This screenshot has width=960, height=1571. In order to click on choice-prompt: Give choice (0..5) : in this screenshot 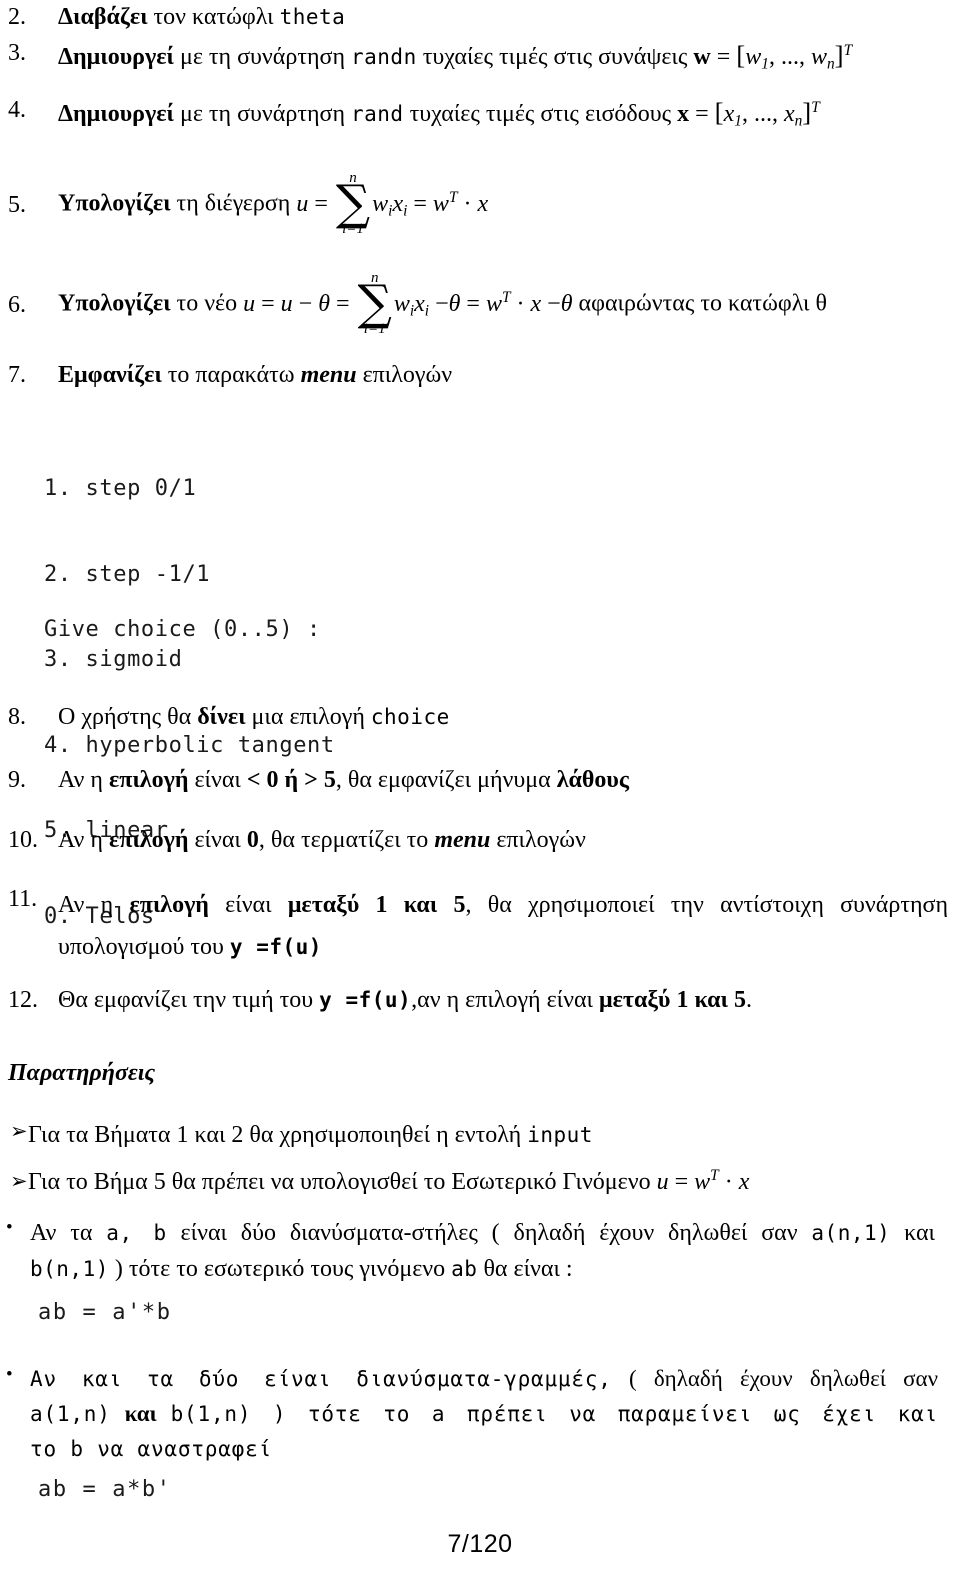, I will do `click(182, 629)`.